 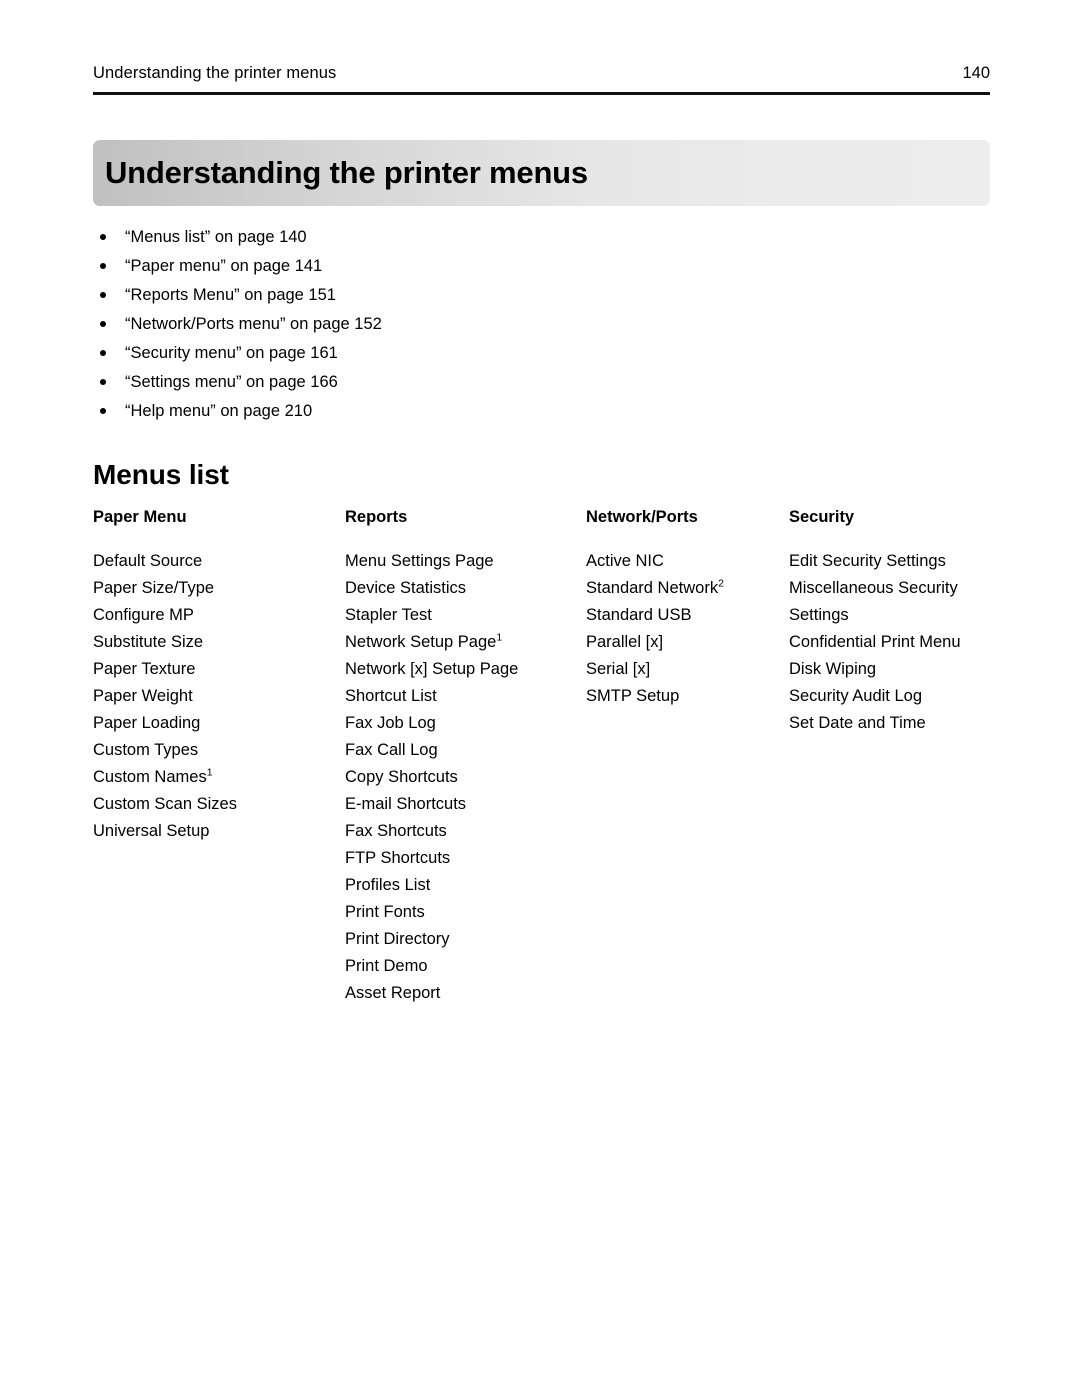 I want to click on menu-item-label: Configure MP, so click(x=143, y=615).